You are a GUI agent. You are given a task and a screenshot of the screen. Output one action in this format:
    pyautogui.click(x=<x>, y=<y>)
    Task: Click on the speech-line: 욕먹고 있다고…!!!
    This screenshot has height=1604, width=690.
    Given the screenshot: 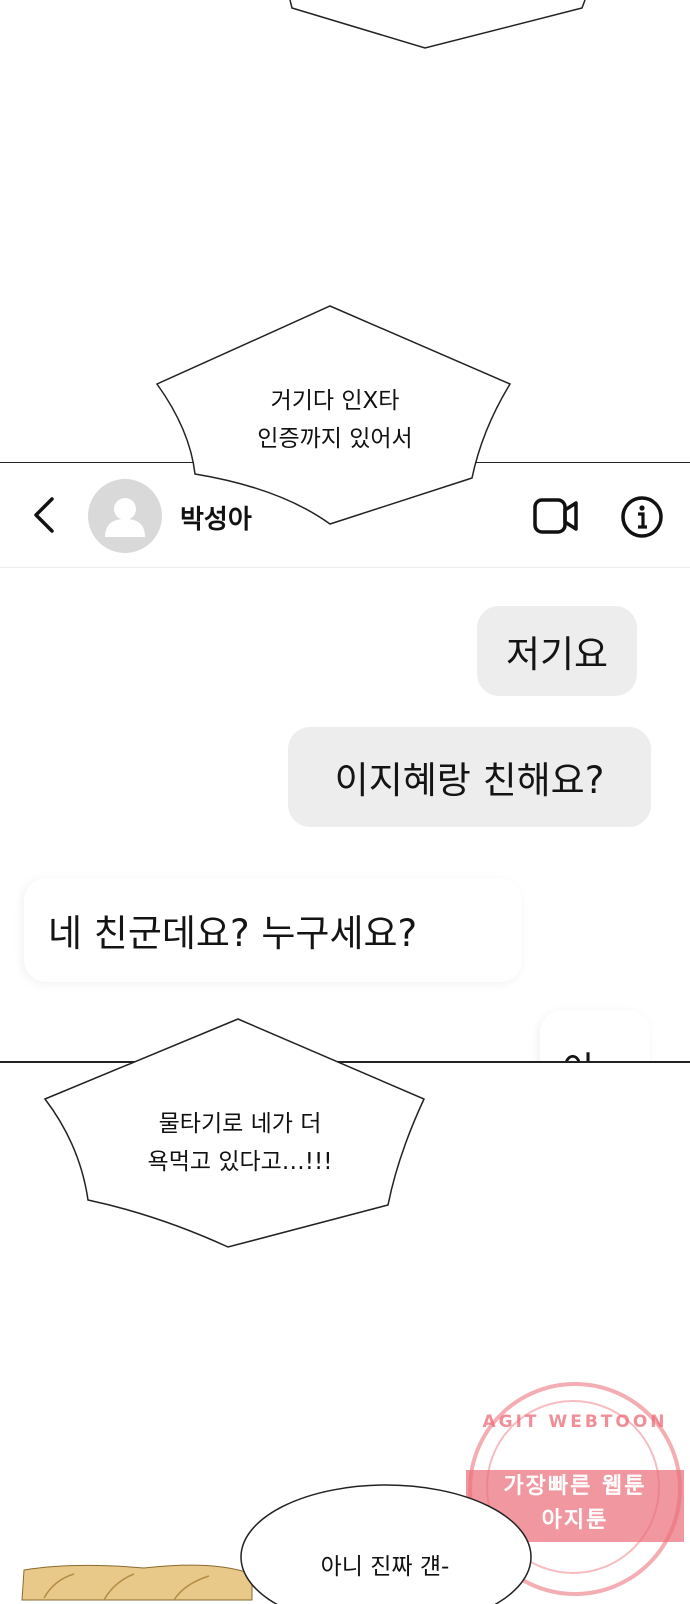 What is the action you would take?
    pyautogui.click(x=240, y=1162)
    